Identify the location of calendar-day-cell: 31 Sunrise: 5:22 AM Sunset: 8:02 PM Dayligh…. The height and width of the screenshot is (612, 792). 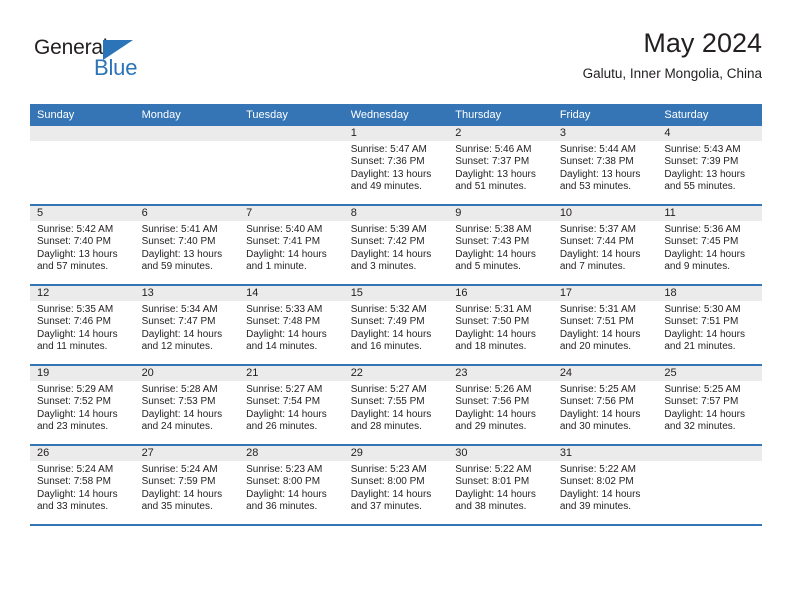
(605, 485).